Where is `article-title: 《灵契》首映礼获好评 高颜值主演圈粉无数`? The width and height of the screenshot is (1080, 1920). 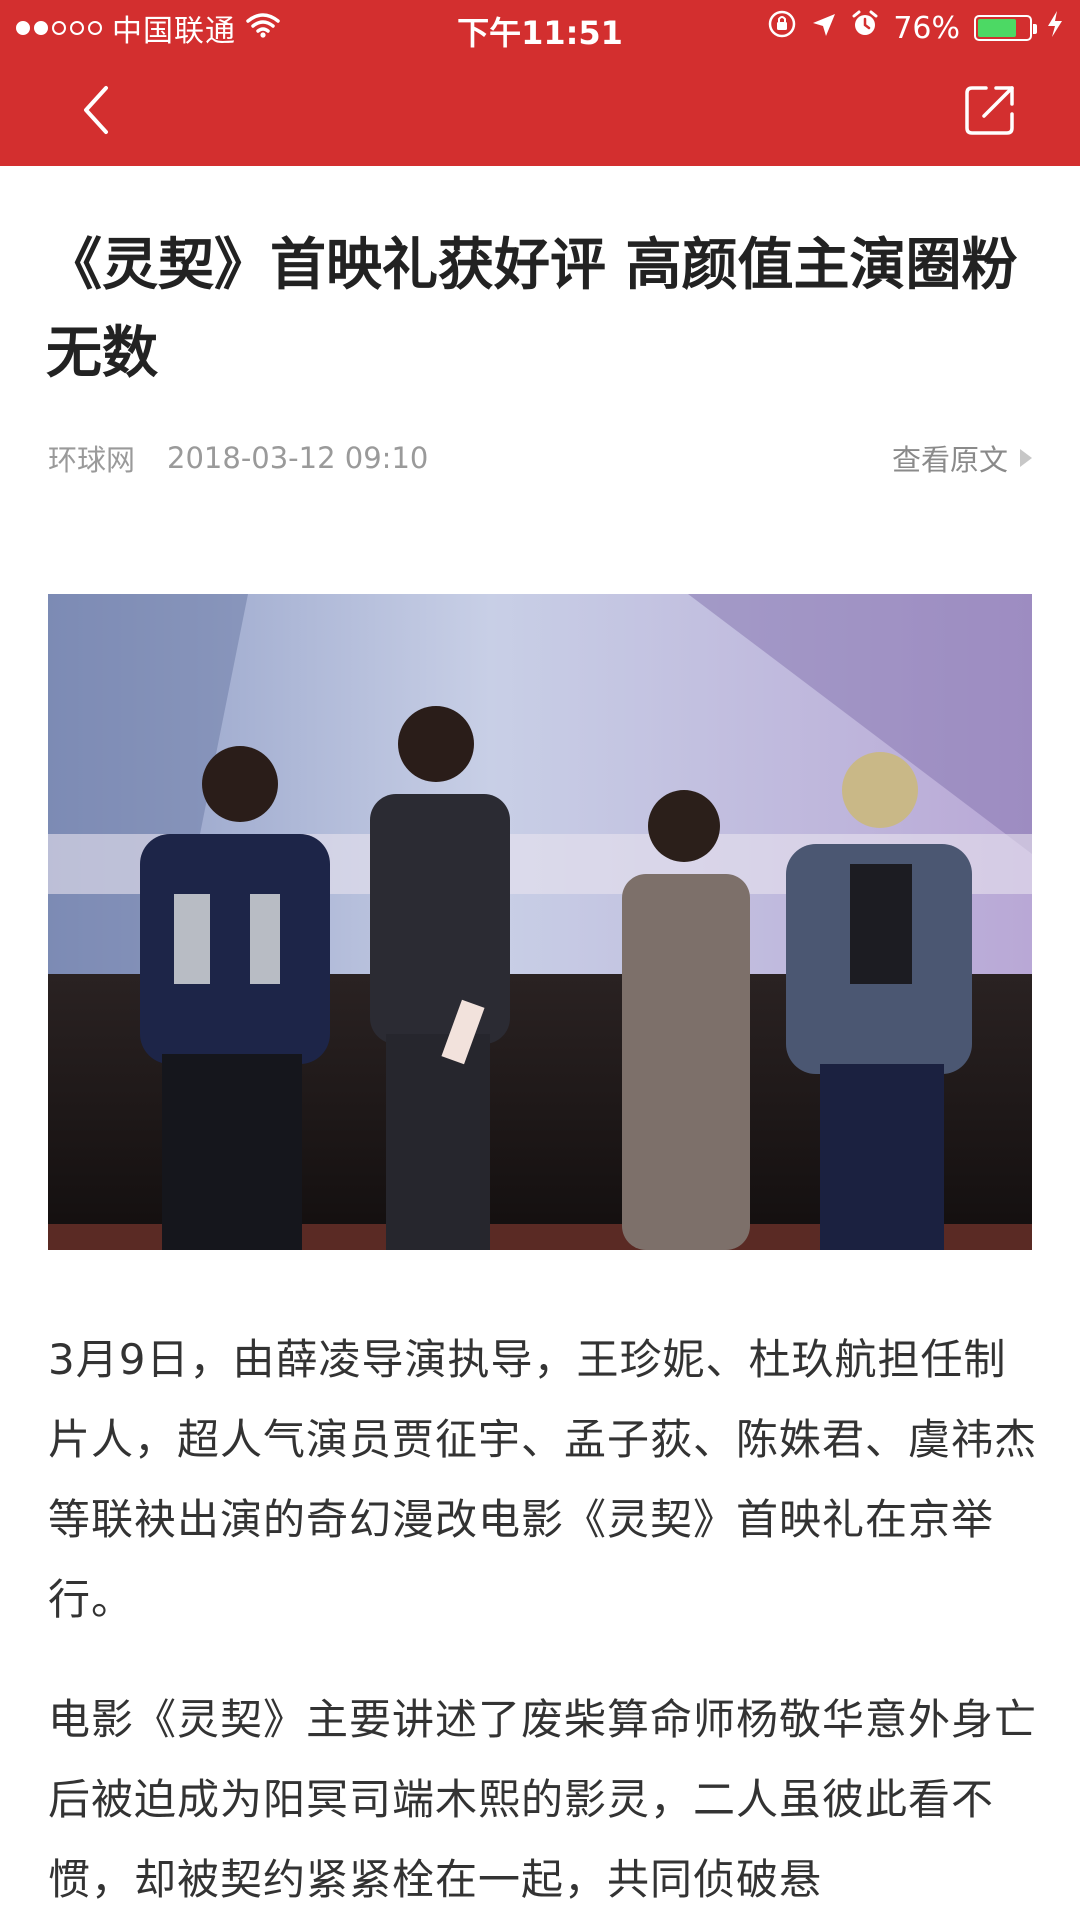 article-title: 《灵契》首映礼获好评 高颜值主演圈粉无数 is located at coordinates (532, 309).